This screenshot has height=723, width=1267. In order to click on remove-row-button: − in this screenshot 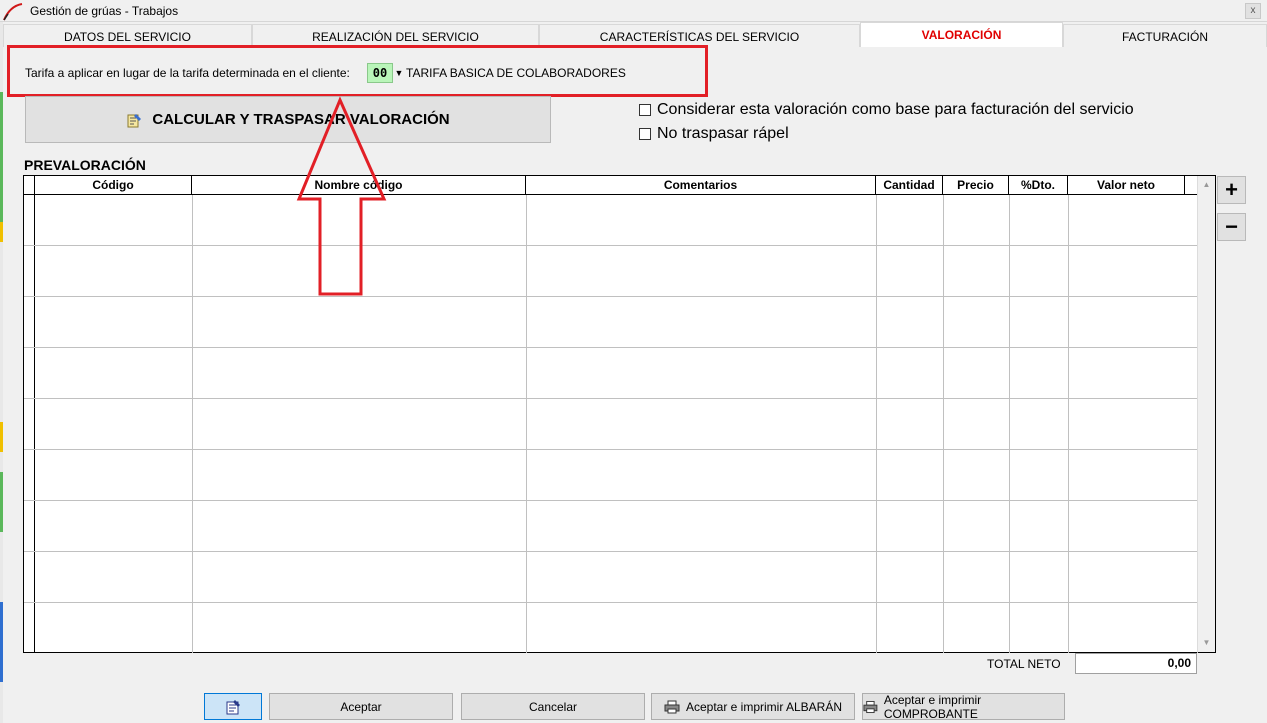, I will do `click(1231, 227)`.